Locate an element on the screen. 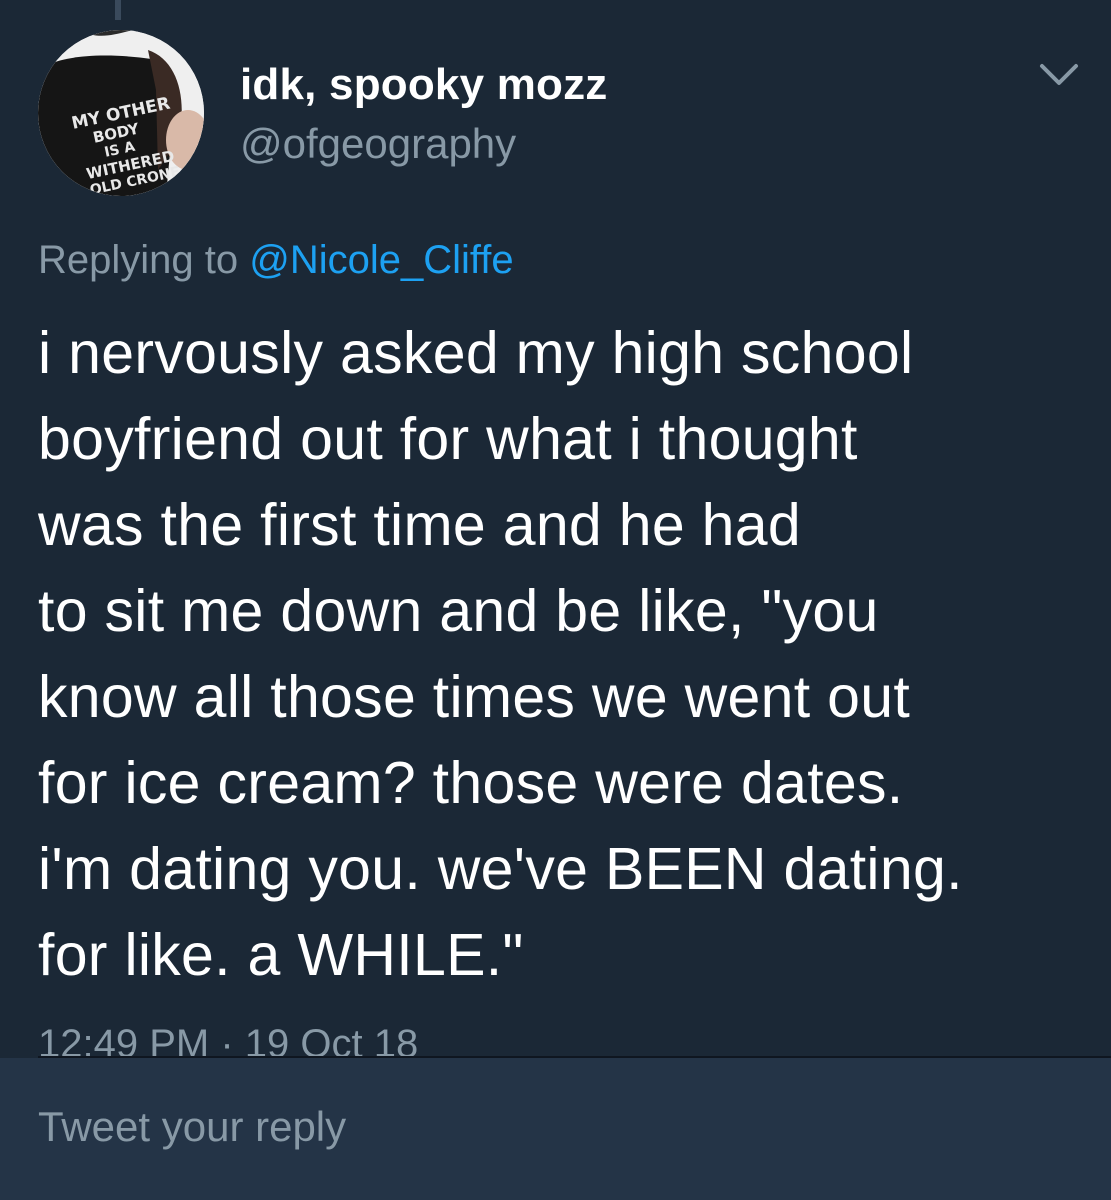 Image resolution: width=1111 pixels, height=1200 pixels. tweet-text-line: for ice cream? those were dates. is located at coordinates (471, 783).